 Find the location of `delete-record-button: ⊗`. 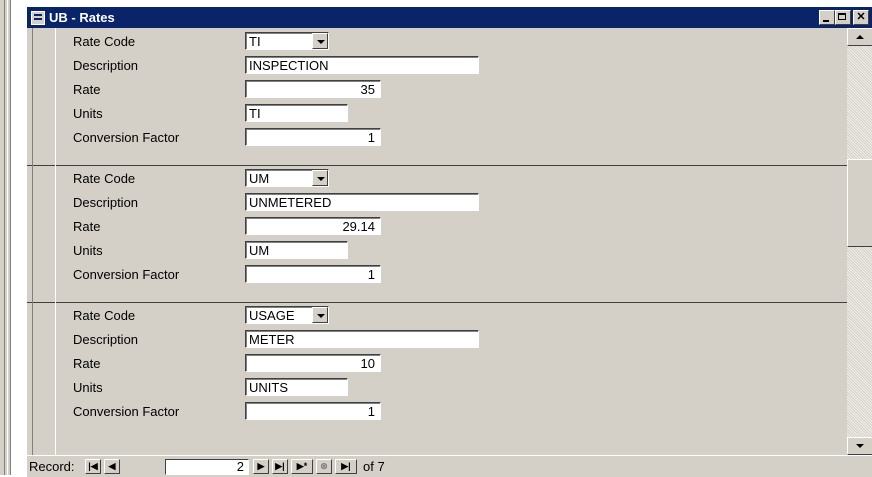

delete-record-button: ⊗ is located at coordinates (324, 466).